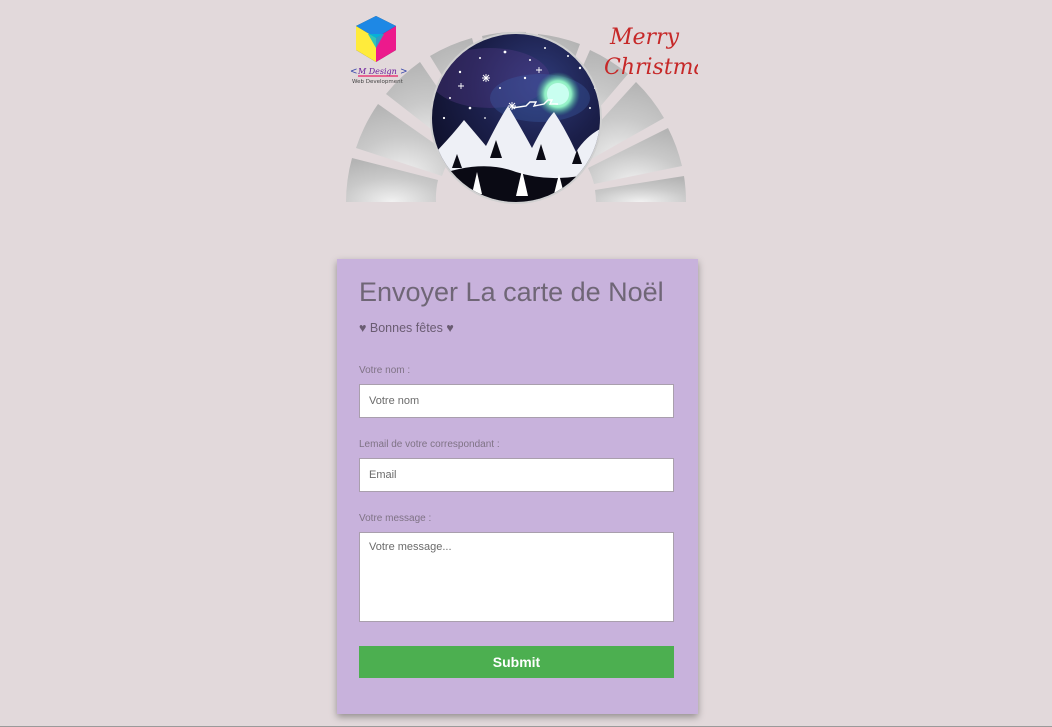  Describe the element at coordinates (651, 67) in the screenshot. I see `svg-text: Christmas` at that location.